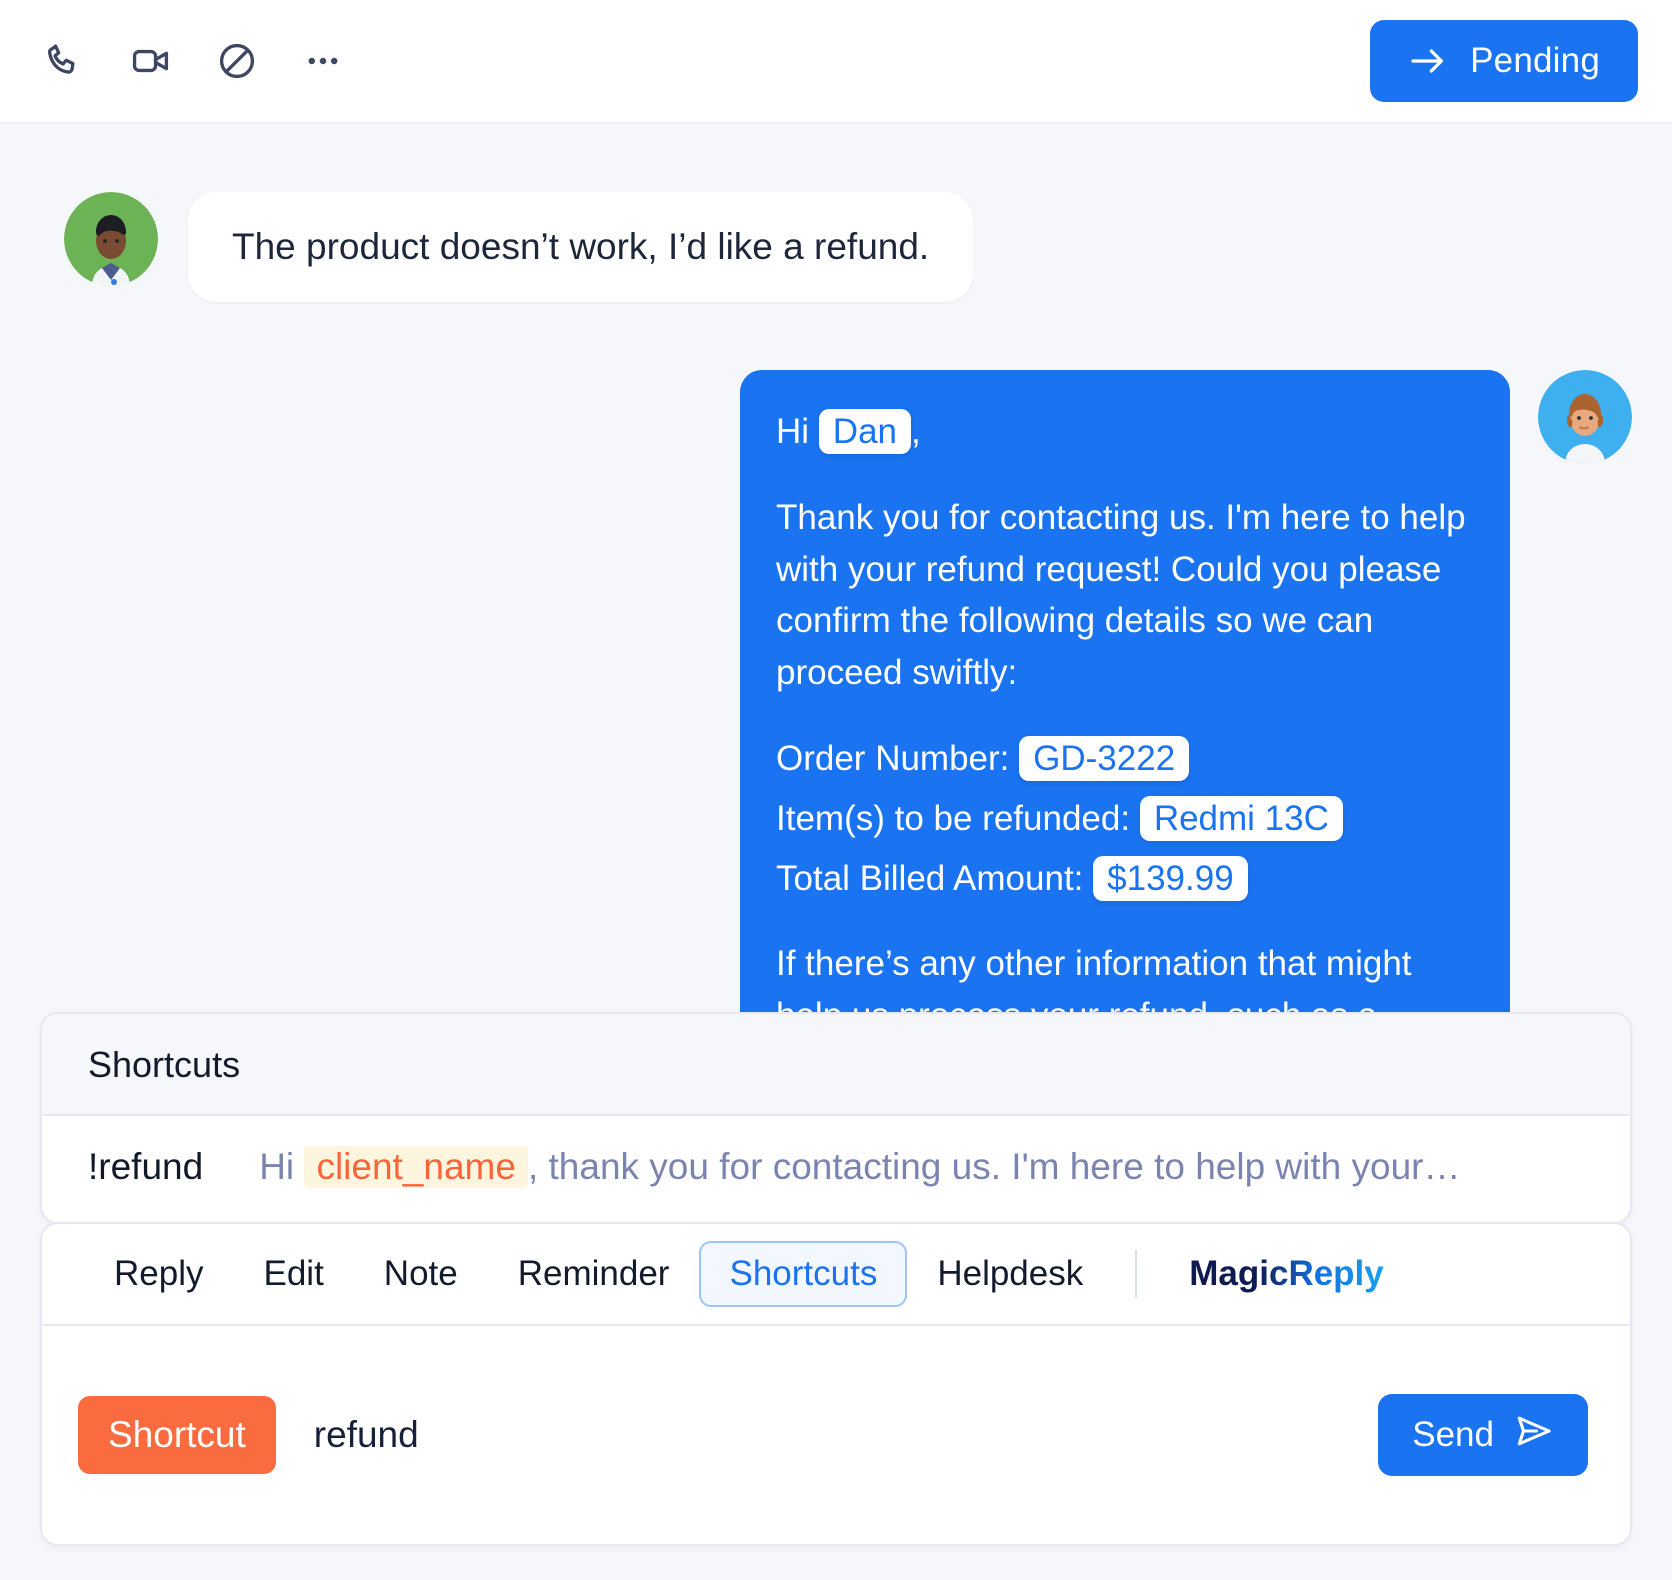 The height and width of the screenshot is (1580, 1672). Describe the element at coordinates (893, 758) in the screenshot. I see `detail-order-number-label: Order Number:` at that location.